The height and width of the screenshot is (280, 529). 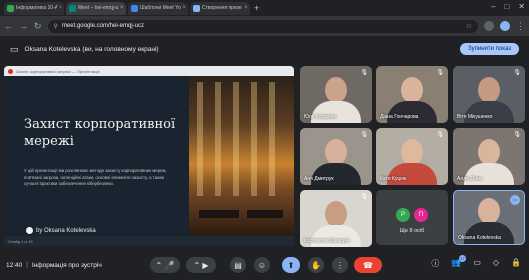 I want to click on participant-tile: 🎙 Костянтин Маніщин, so click(x=336, y=218).